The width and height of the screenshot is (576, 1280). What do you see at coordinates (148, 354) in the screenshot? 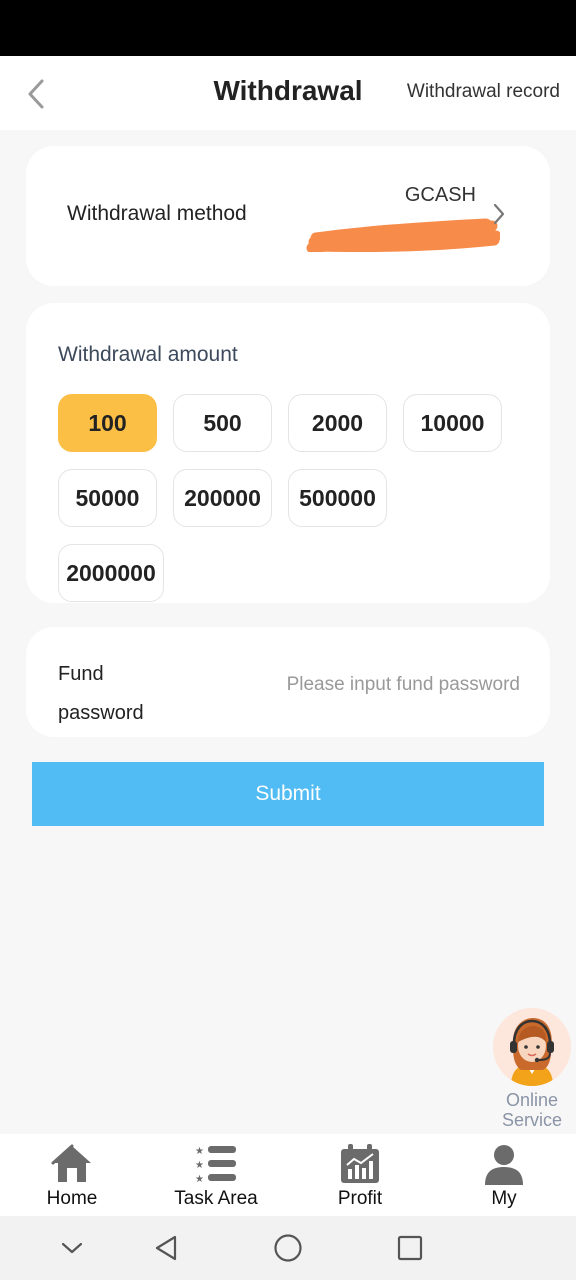
I see `withdrawal-amount-label: Withdrawal amount` at bounding box center [148, 354].